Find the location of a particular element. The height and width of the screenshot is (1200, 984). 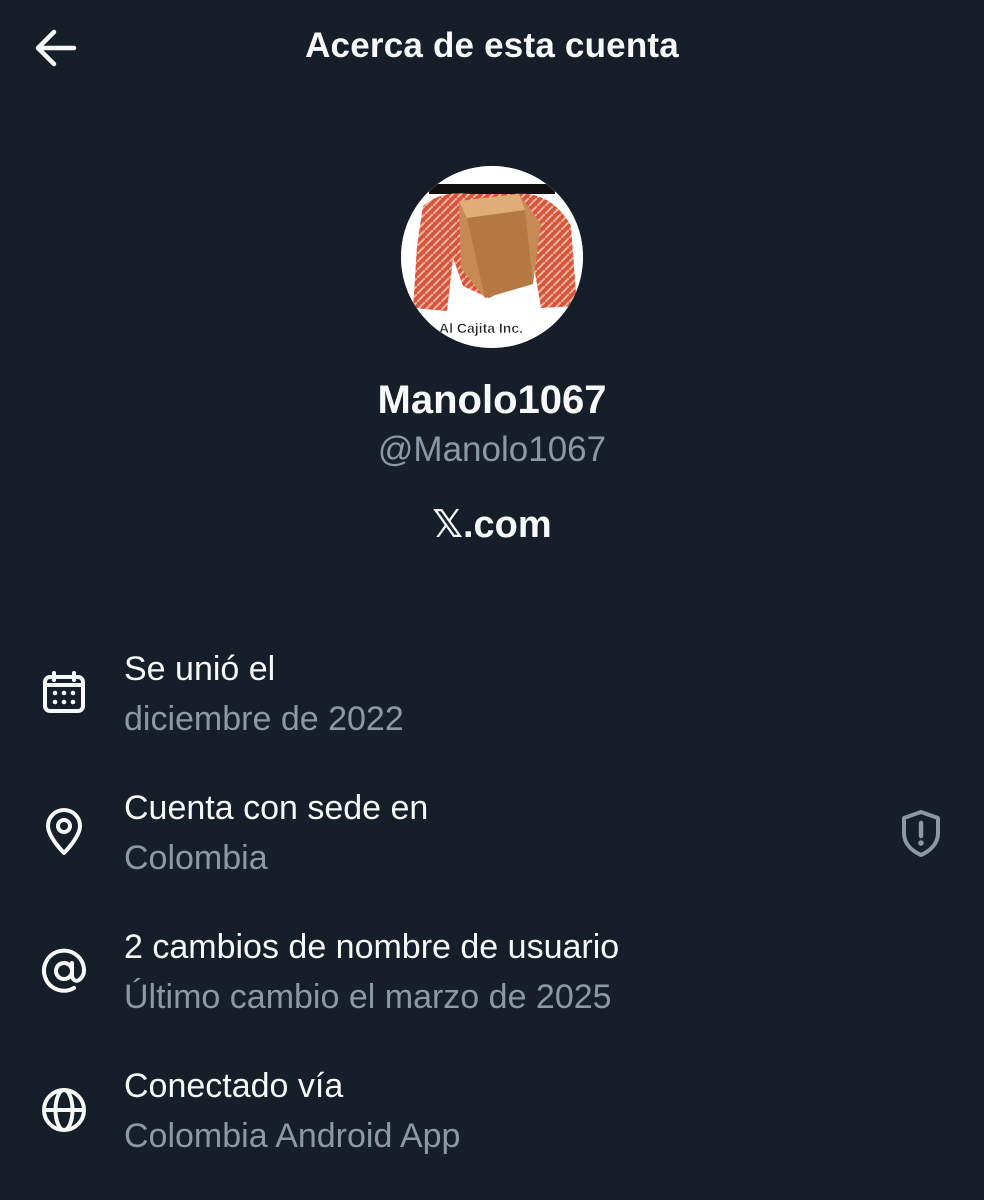

display-name: Manolo1067 is located at coordinates (492, 400).